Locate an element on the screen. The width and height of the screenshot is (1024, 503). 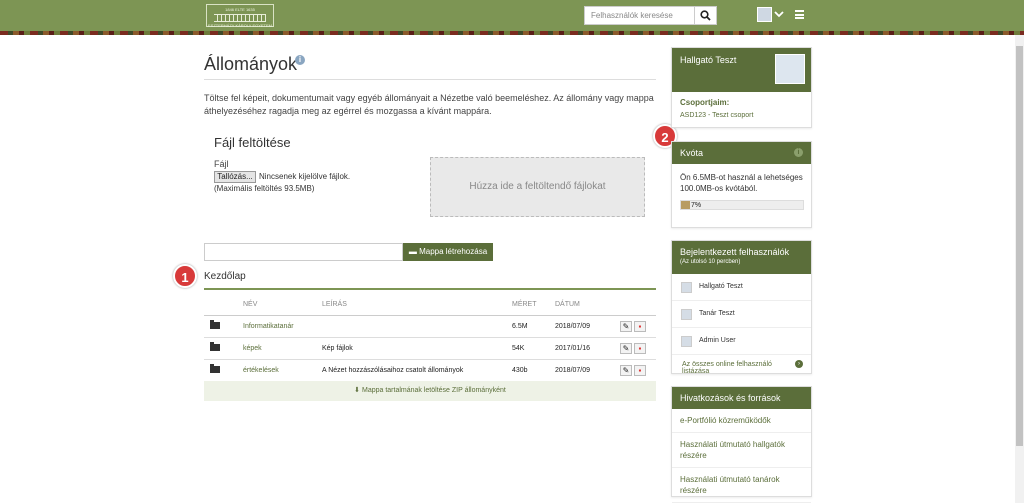
profile-name: Hallgató Teszt is located at coordinates (708, 60).